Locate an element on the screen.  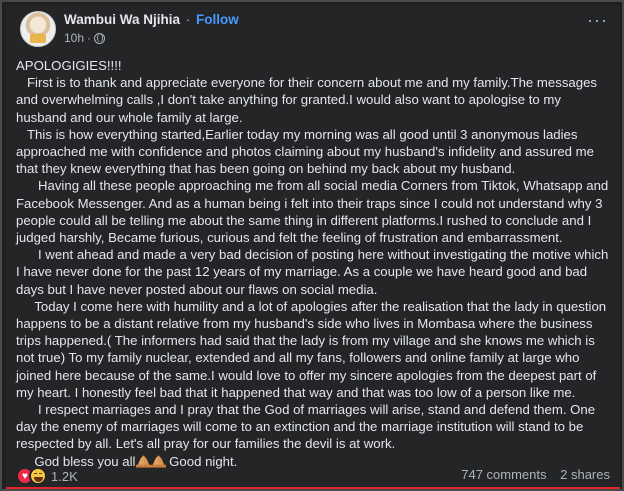
reaction-count: 1.2K is located at coordinates (64, 476).